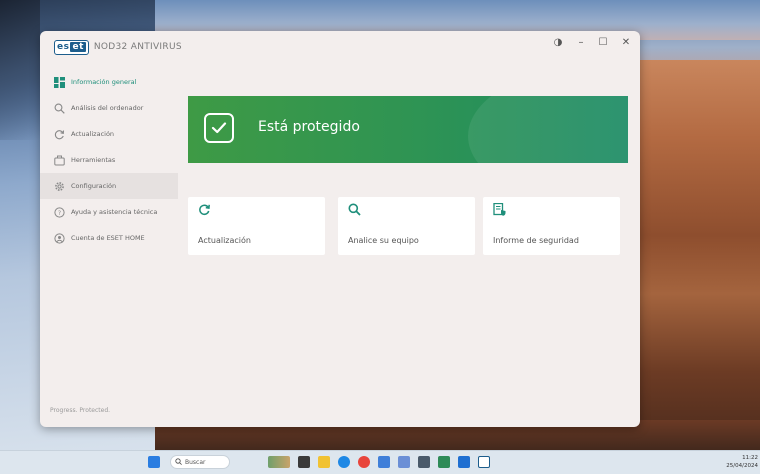 The width and height of the screenshot is (760, 474). What do you see at coordinates (424, 462) in the screenshot?
I see `mail-icon` at bounding box center [424, 462].